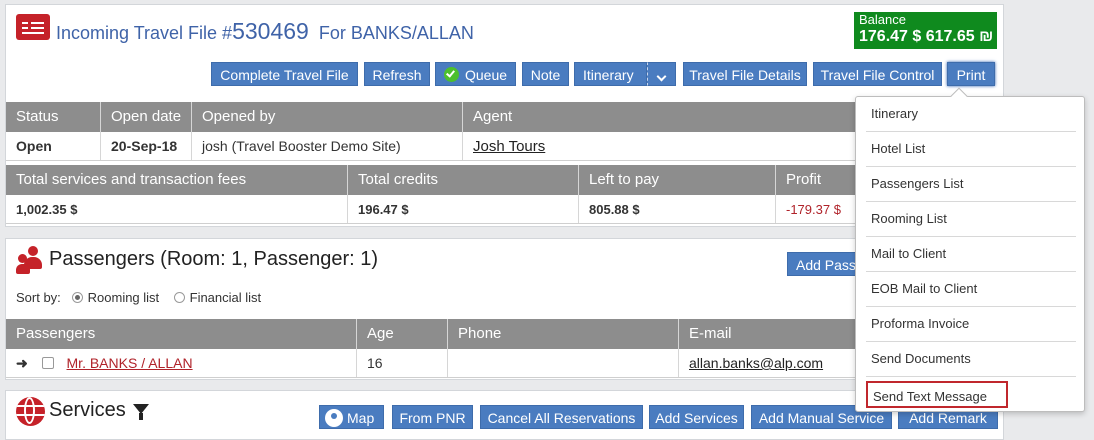 This screenshot has width=1094, height=440. Describe the element at coordinates (38, 297) in the screenshot. I see `sort-label: Sort by:` at that location.